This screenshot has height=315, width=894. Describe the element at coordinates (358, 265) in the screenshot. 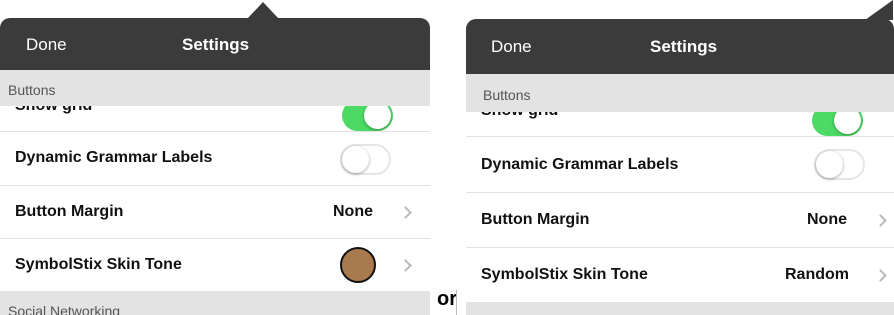

I see `skin-tone-swatch` at that location.